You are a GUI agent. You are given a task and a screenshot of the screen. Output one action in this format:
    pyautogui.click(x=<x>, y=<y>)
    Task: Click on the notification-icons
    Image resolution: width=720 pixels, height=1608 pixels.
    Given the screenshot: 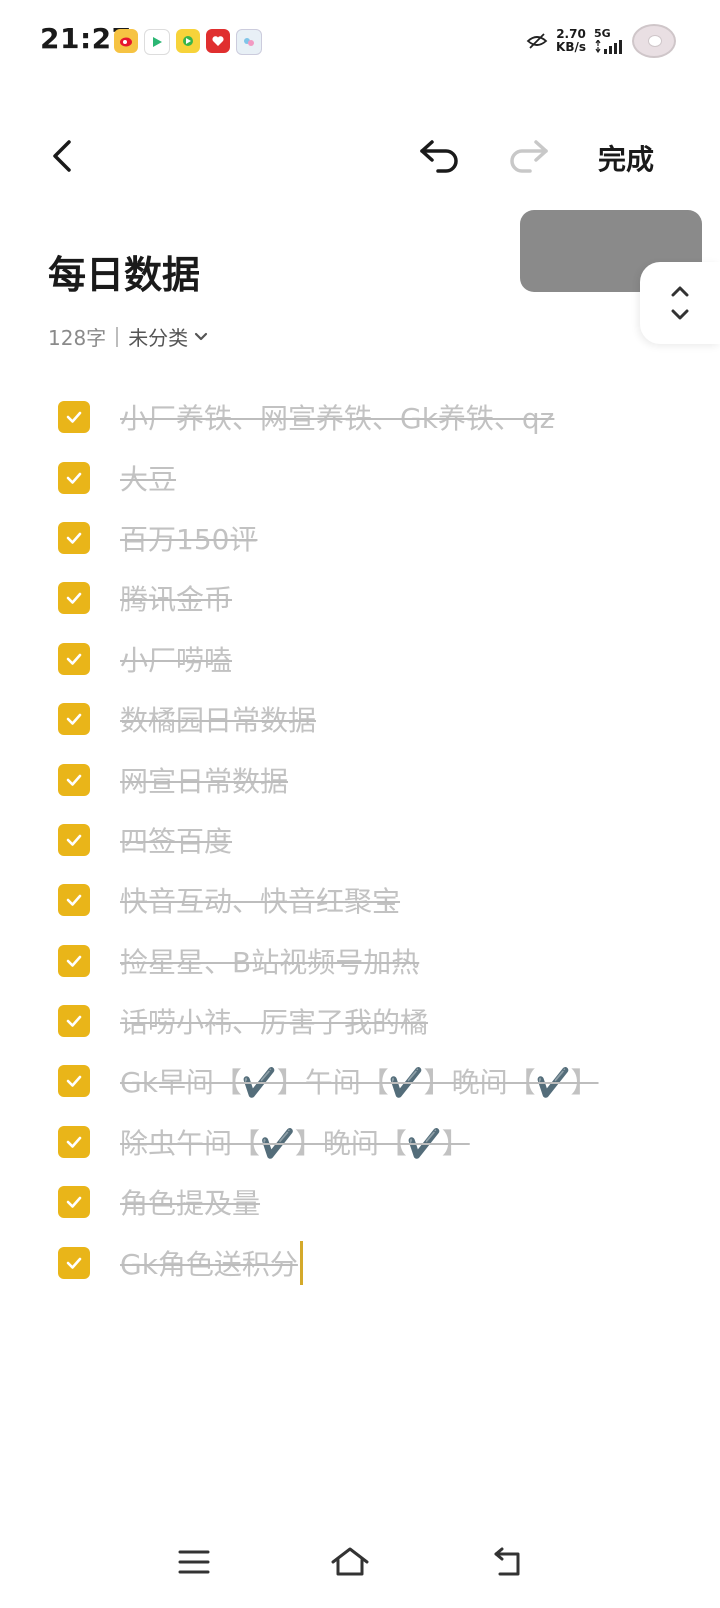 What is the action you would take?
    pyautogui.click(x=188, y=42)
    